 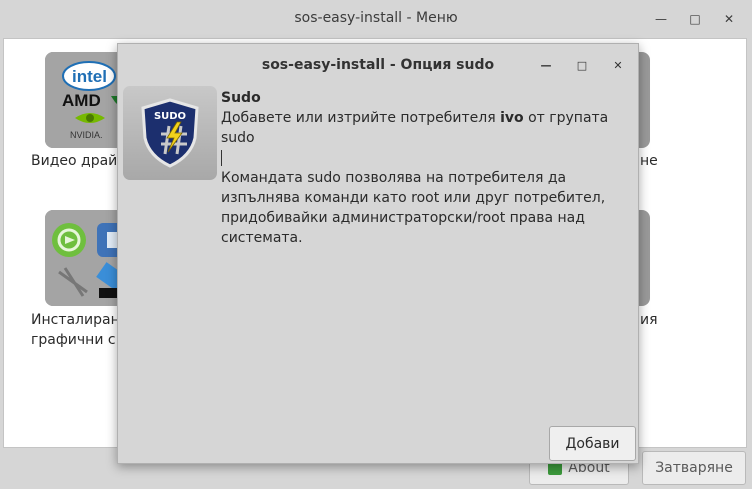 What do you see at coordinates (86, 135) in the screenshot?
I see `svg-text: NVIDIA.` at bounding box center [86, 135].